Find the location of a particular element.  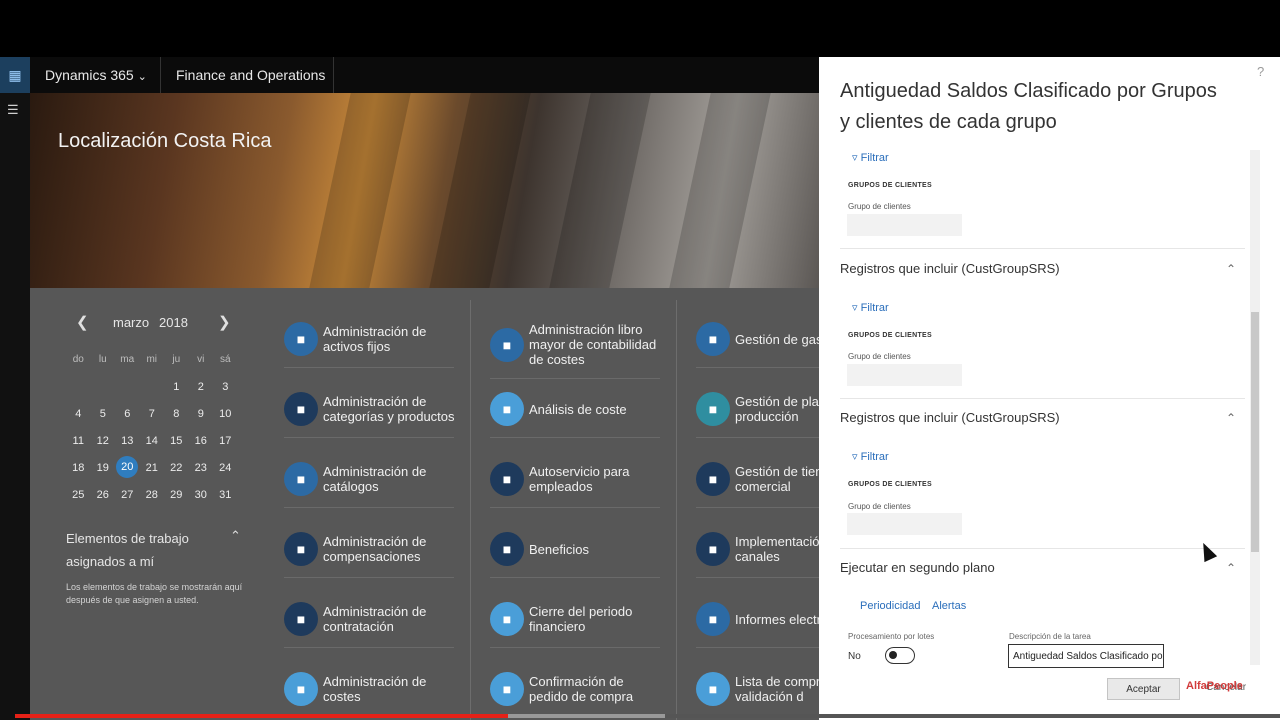

next-month-icon: ❯ is located at coordinates (224, 322).